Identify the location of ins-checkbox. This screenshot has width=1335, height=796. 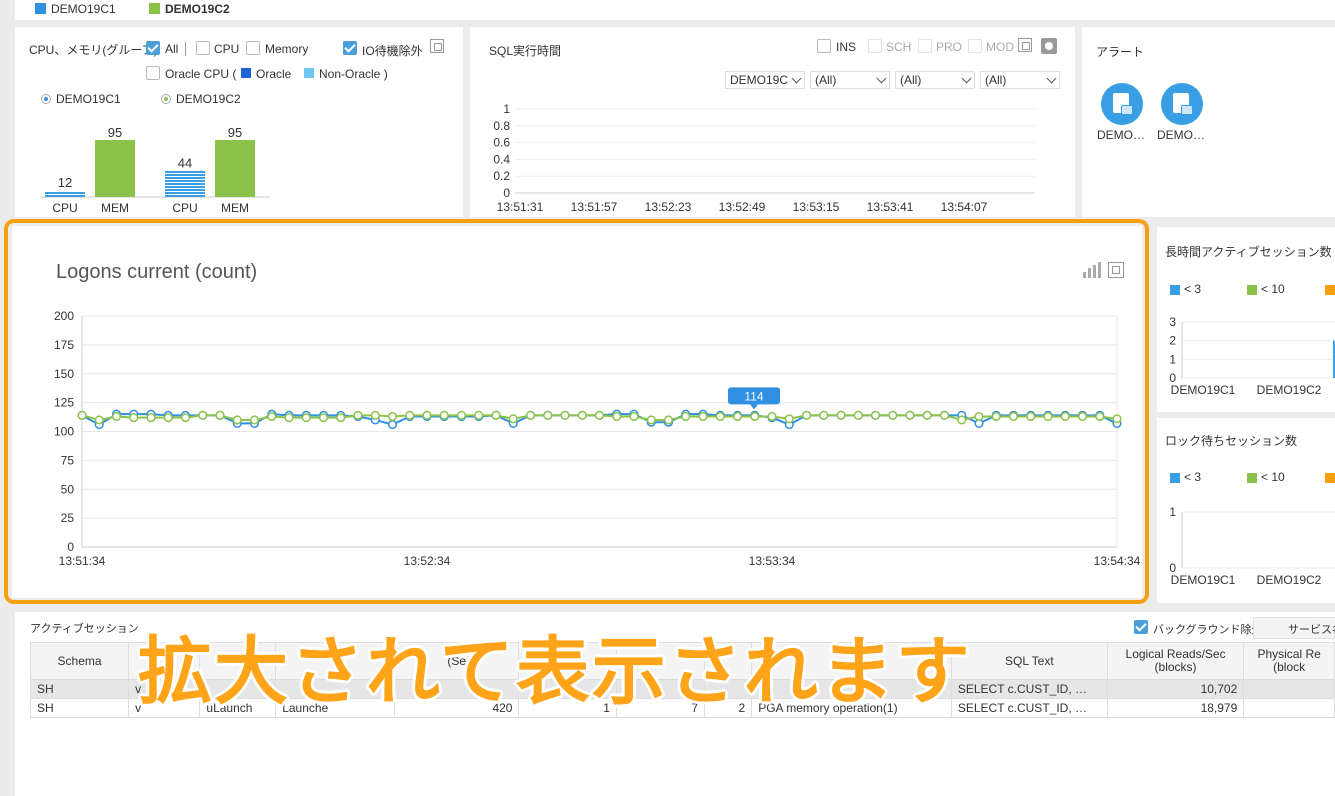
(824, 46).